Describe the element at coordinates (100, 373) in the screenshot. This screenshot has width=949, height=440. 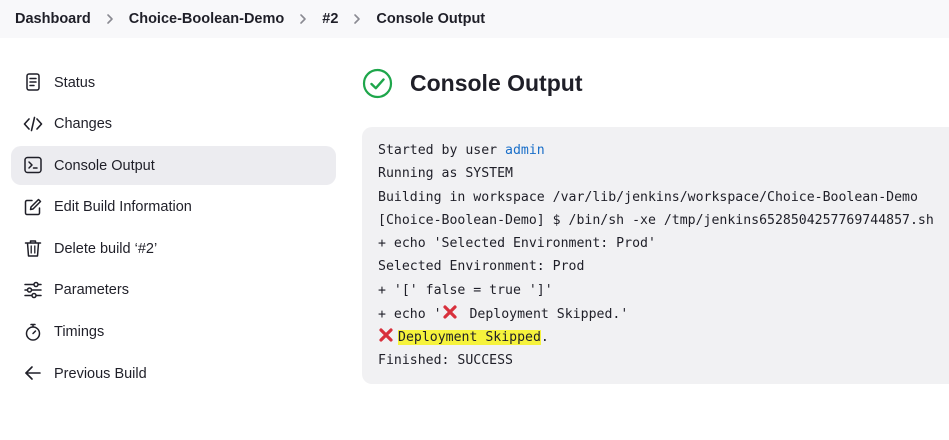
I see `sidebar-item-label: Previous Build` at that location.